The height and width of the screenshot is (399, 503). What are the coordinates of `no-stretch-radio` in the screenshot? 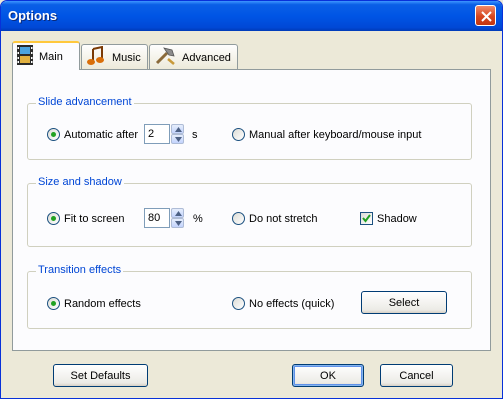 It's located at (238, 218).